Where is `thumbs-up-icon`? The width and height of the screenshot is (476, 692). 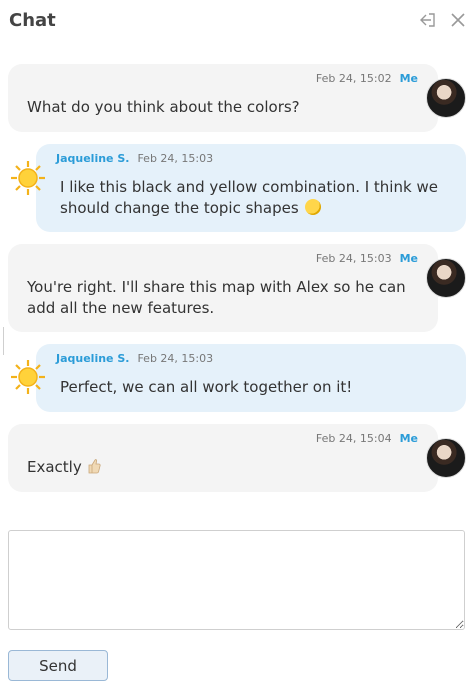 thumbs-up-icon is located at coordinates (94, 466).